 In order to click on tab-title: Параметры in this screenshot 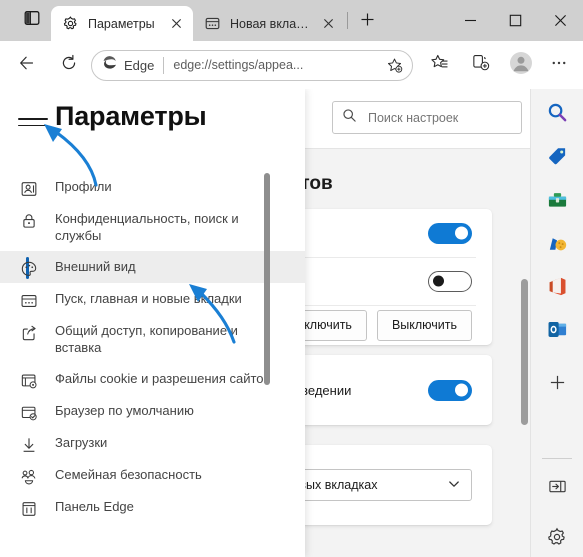, I will do `click(121, 23)`.